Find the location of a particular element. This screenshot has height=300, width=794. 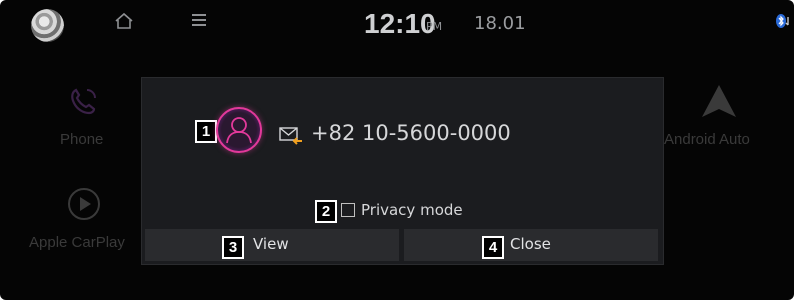

callout-3: 3 is located at coordinates (233, 247).